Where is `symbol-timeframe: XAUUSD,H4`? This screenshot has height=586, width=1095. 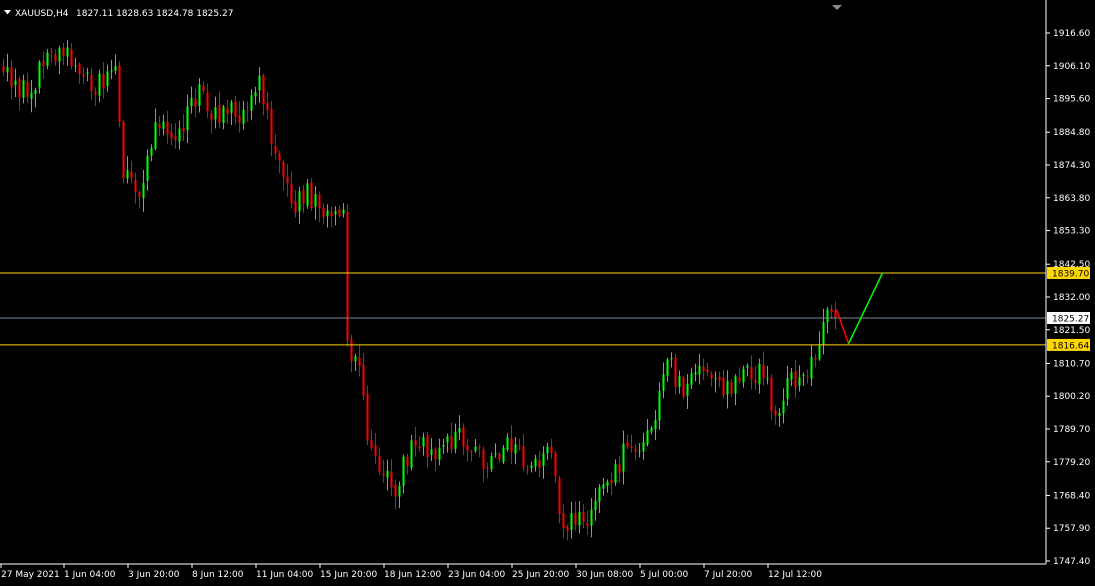 symbol-timeframe: XAUUSD,H4 is located at coordinates (42, 14).